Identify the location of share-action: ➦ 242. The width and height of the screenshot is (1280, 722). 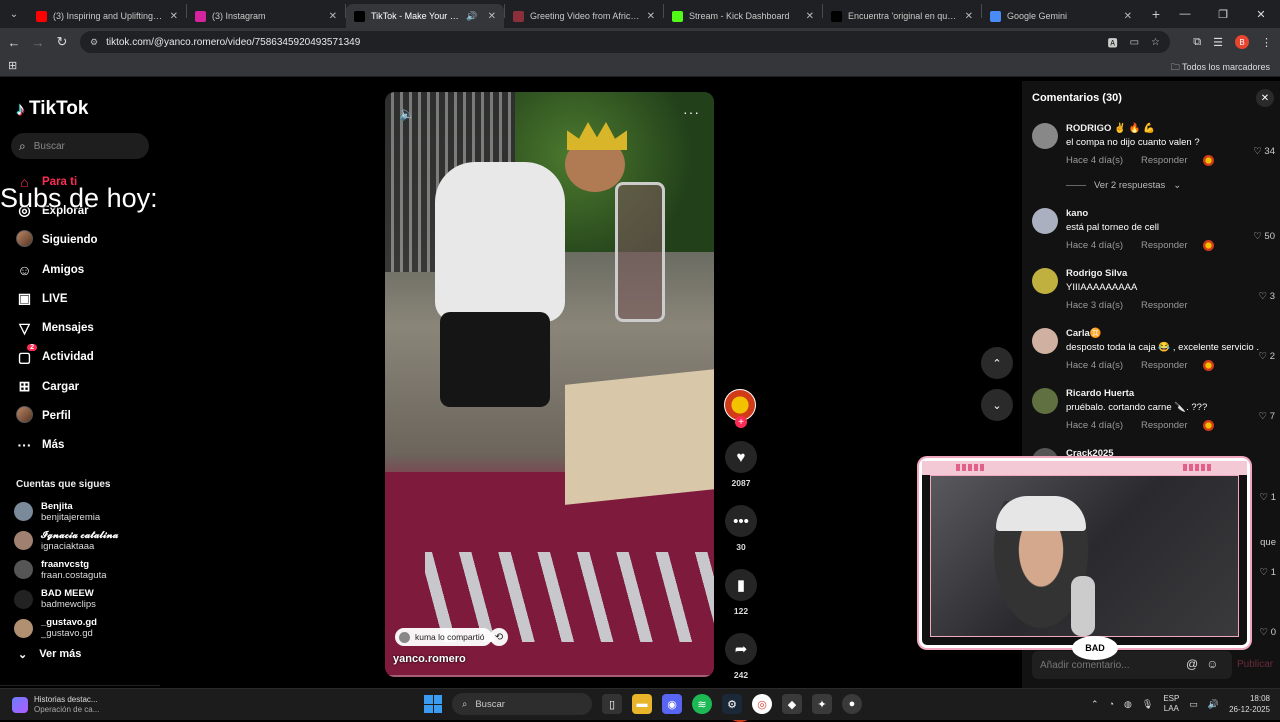
(741, 656).